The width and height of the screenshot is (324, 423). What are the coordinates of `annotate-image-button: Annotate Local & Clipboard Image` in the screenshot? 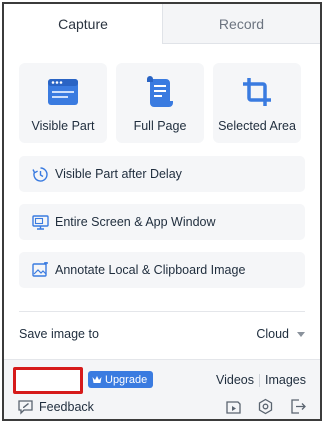 It's located at (162, 270).